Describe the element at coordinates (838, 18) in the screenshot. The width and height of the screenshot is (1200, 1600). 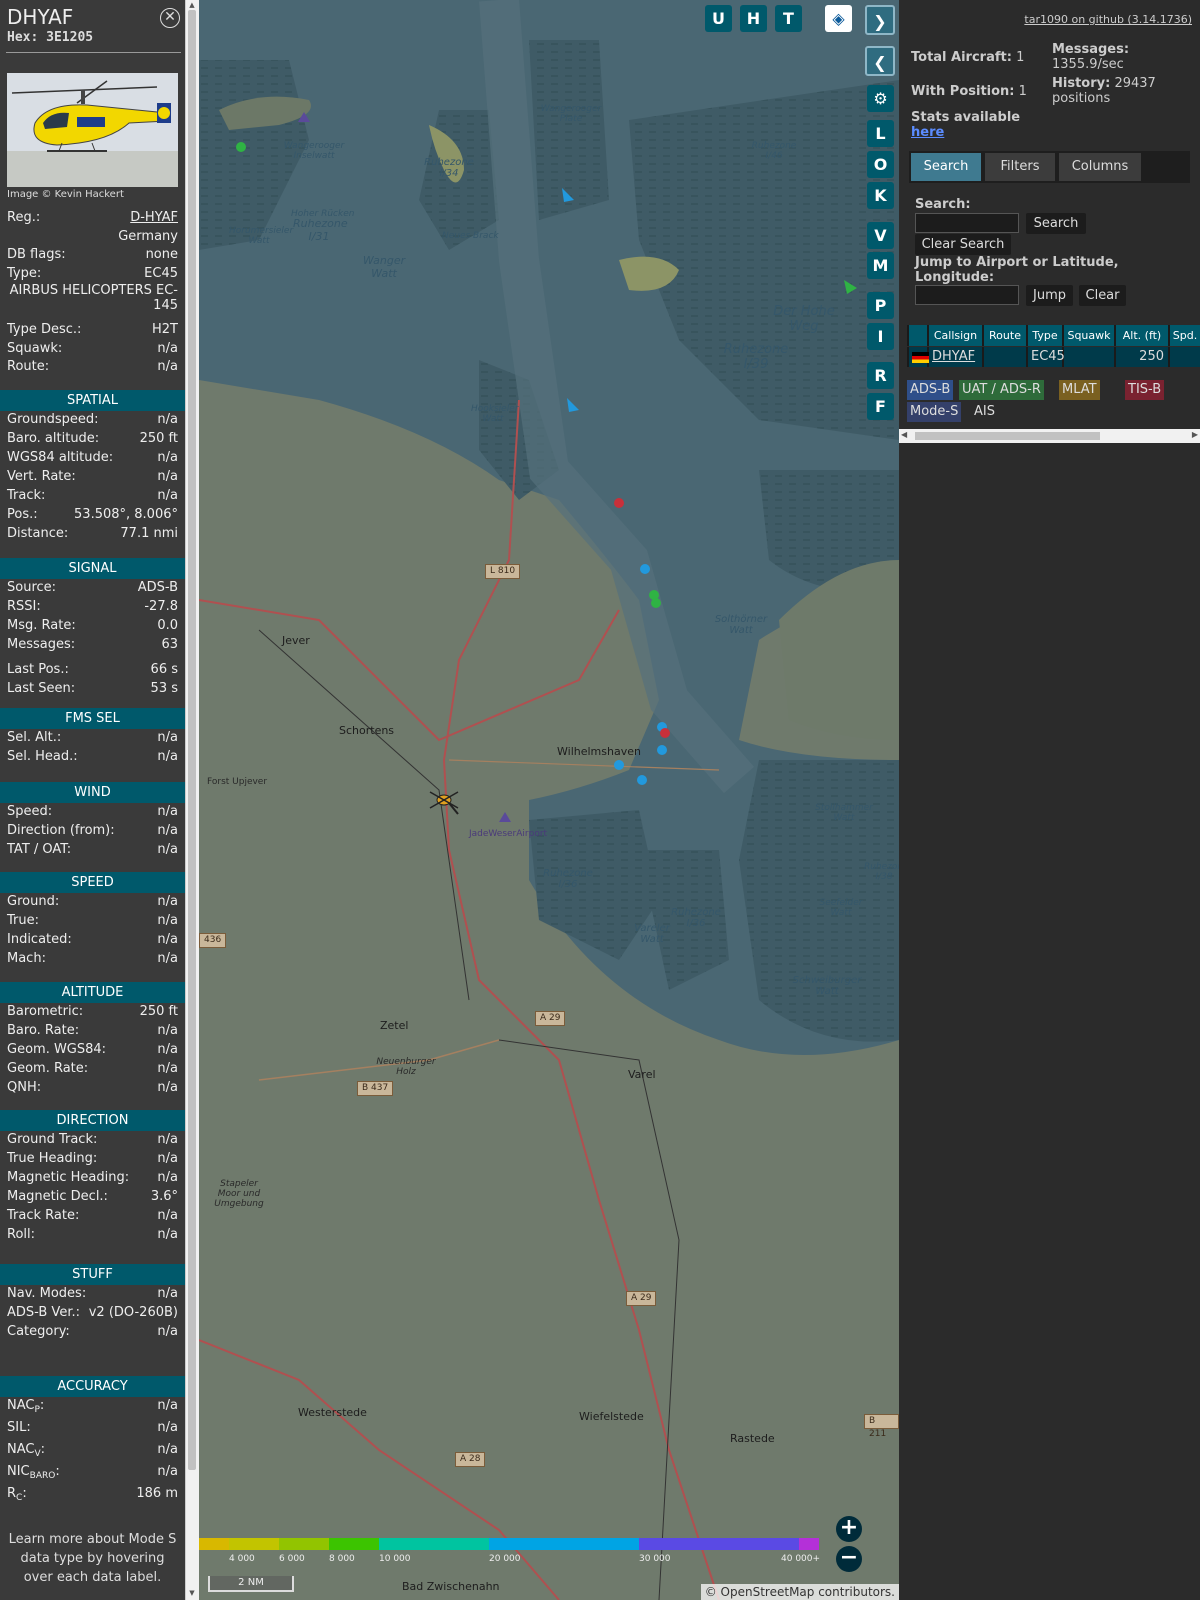
I see `layers-icon: ◈` at that location.